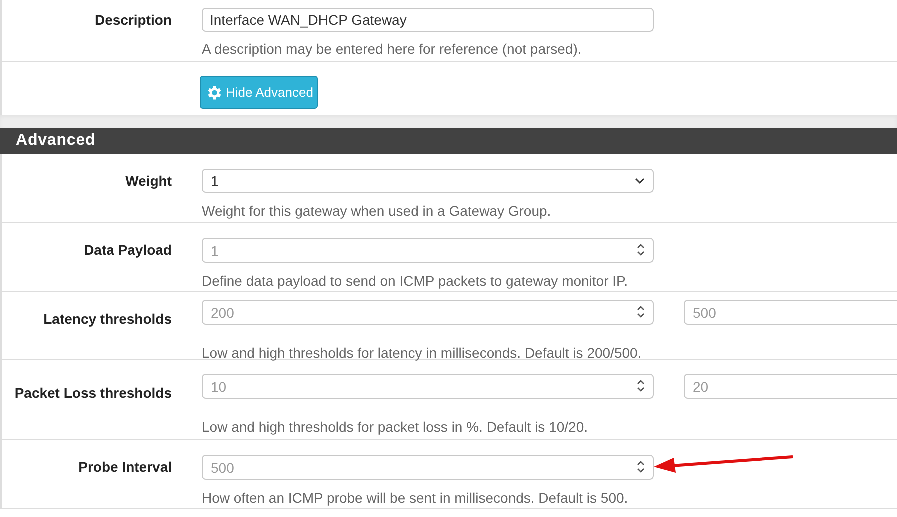 The height and width of the screenshot is (517, 897). Describe the element at coordinates (128, 250) in the screenshot. I see `field-label: Data Payload` at that location.